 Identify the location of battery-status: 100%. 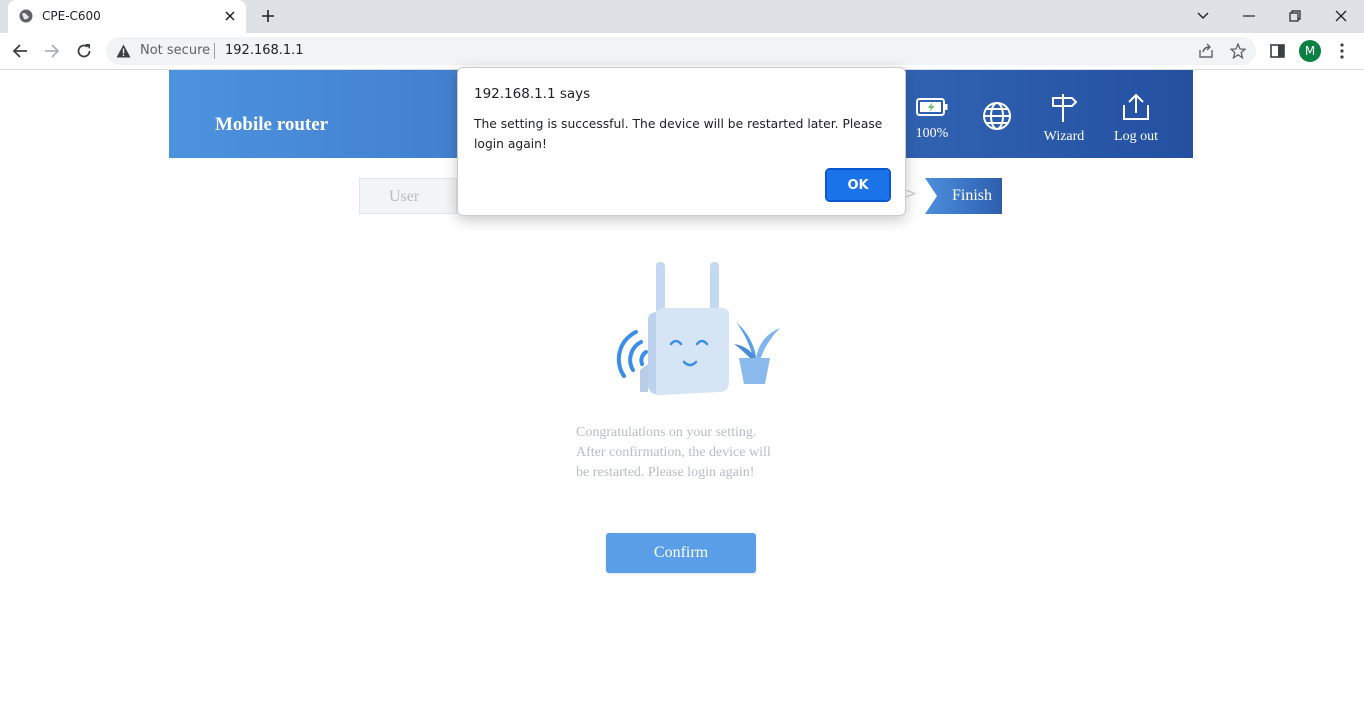
(932, 114).